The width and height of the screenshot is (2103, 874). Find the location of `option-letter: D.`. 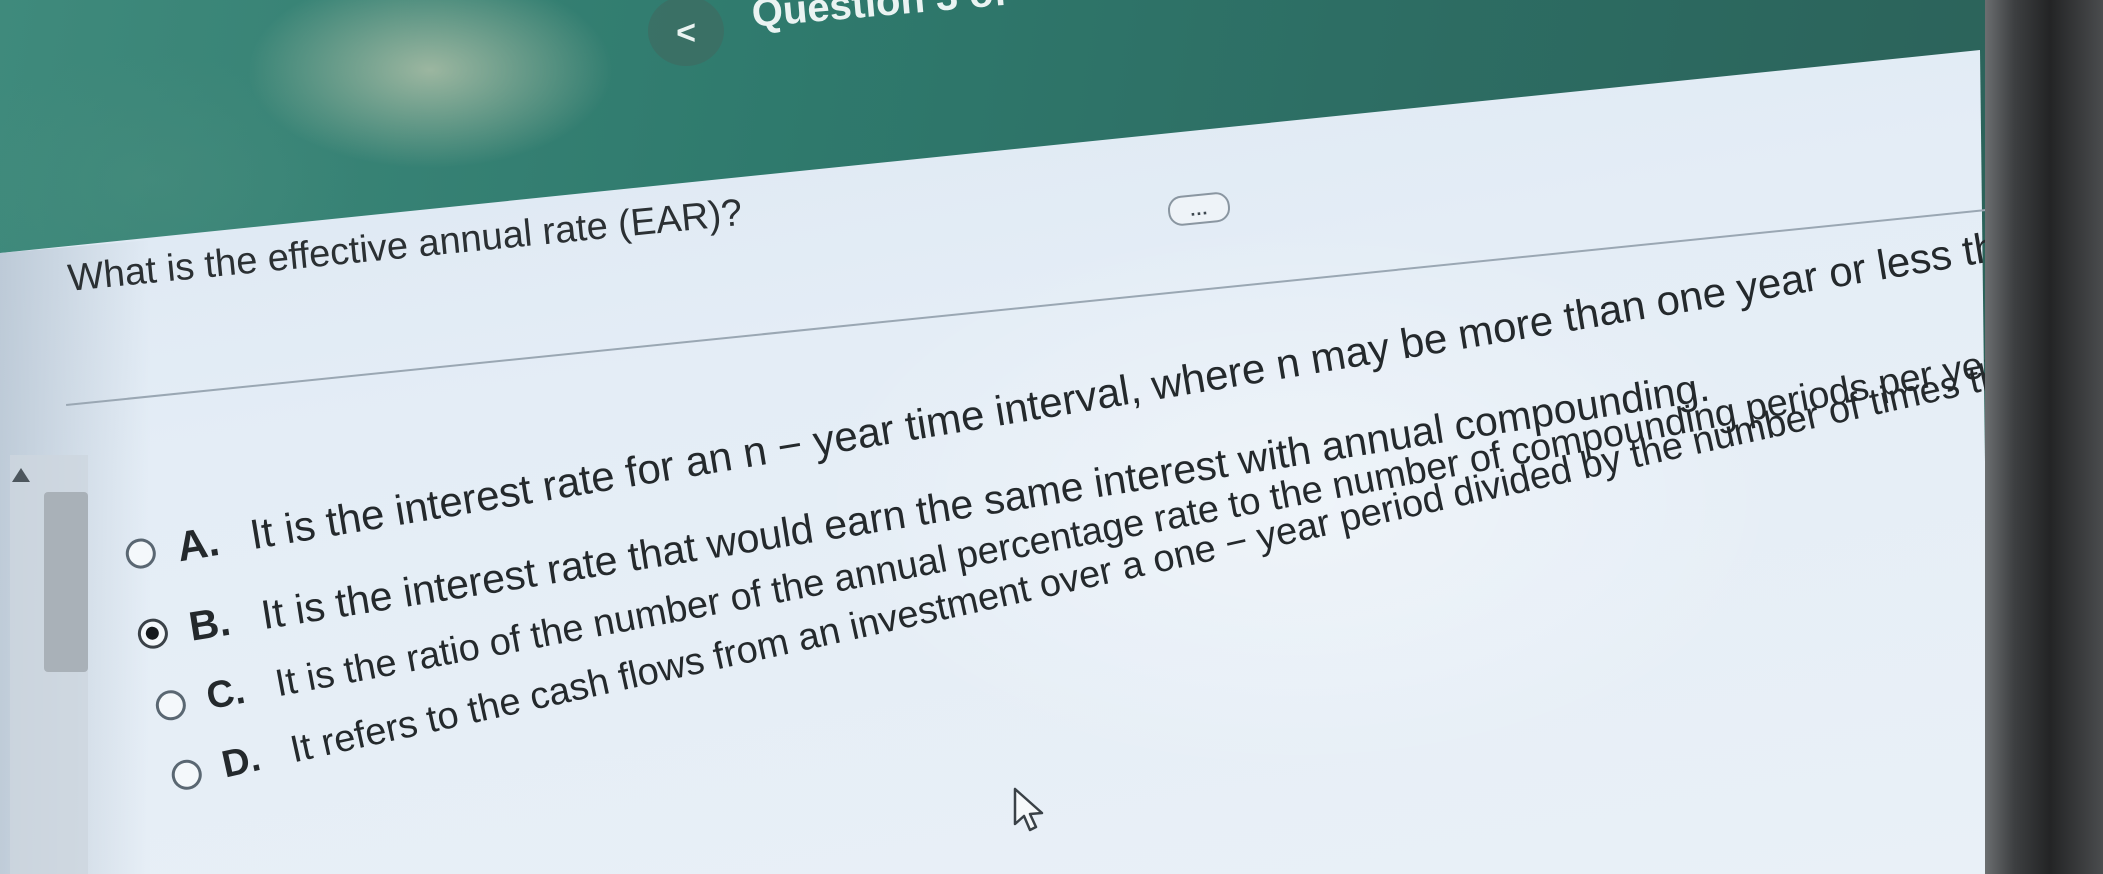

option-letter: D. is located at coordinates (241, 762).